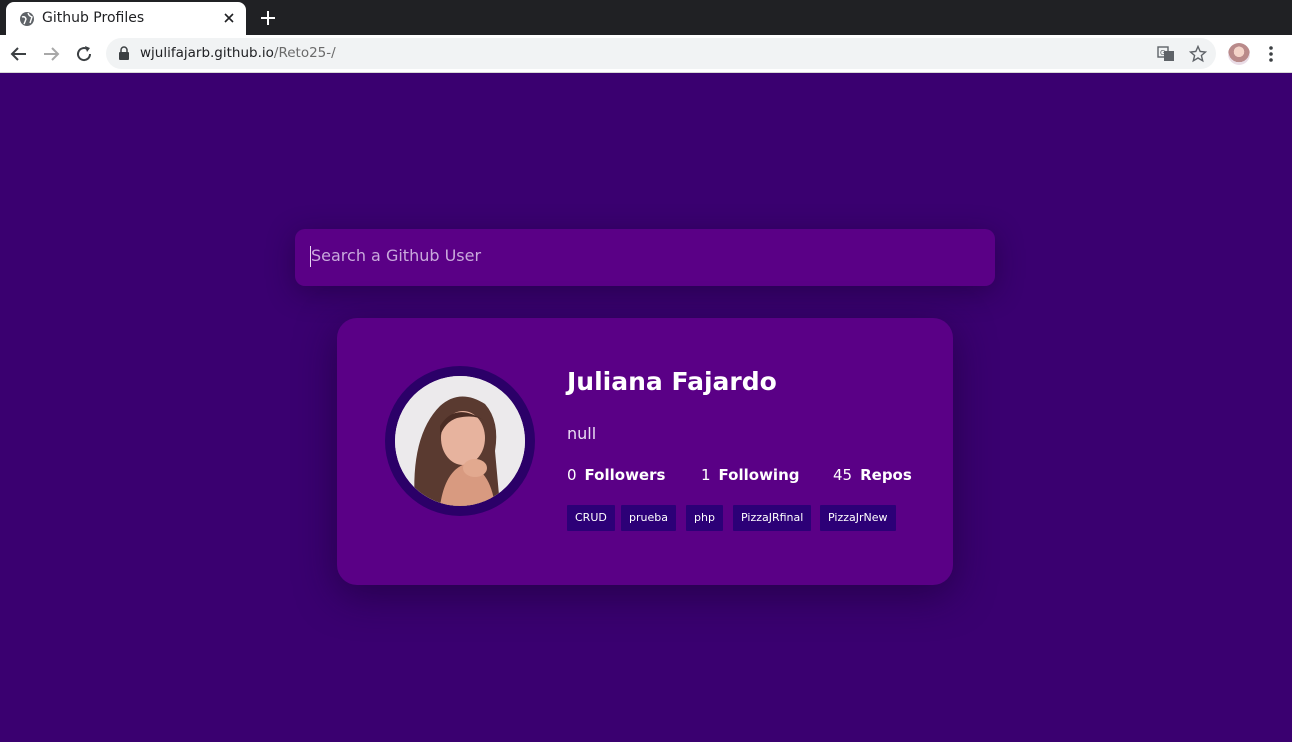  I want to click on reload-icon, so click(84, 54).